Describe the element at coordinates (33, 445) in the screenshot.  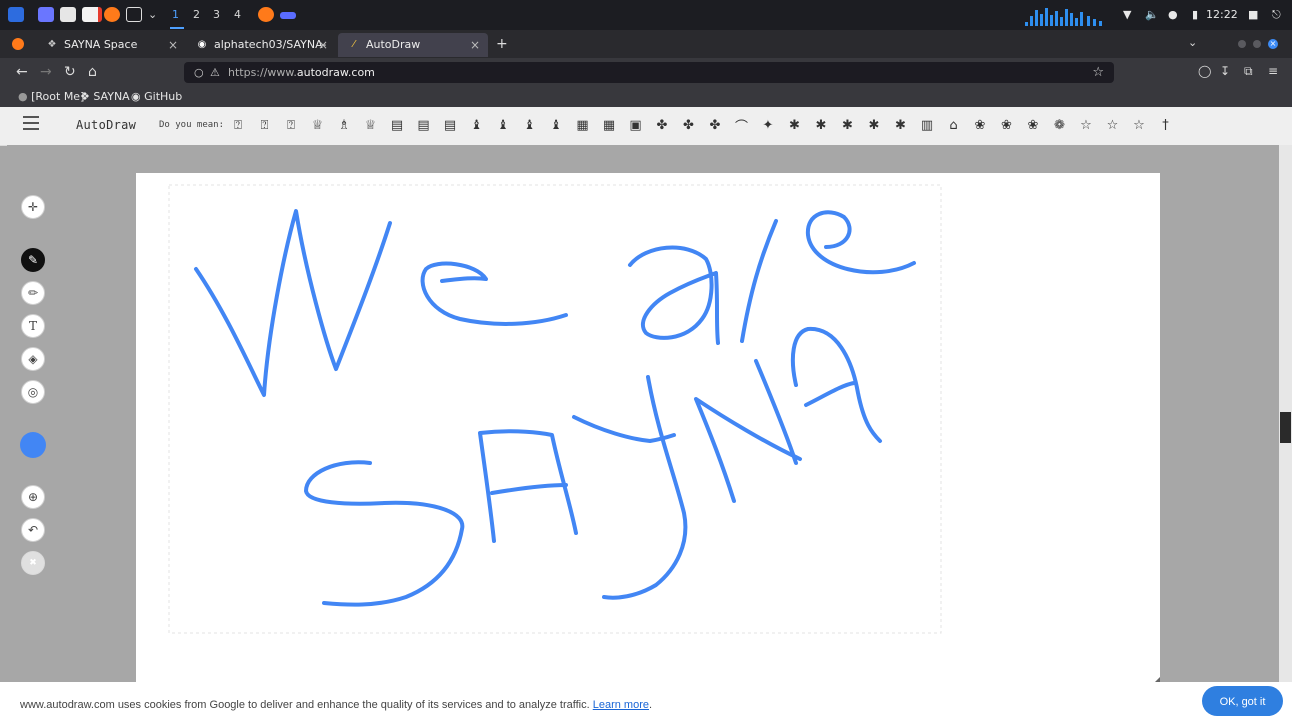
I see `color-picker-button` at that location.